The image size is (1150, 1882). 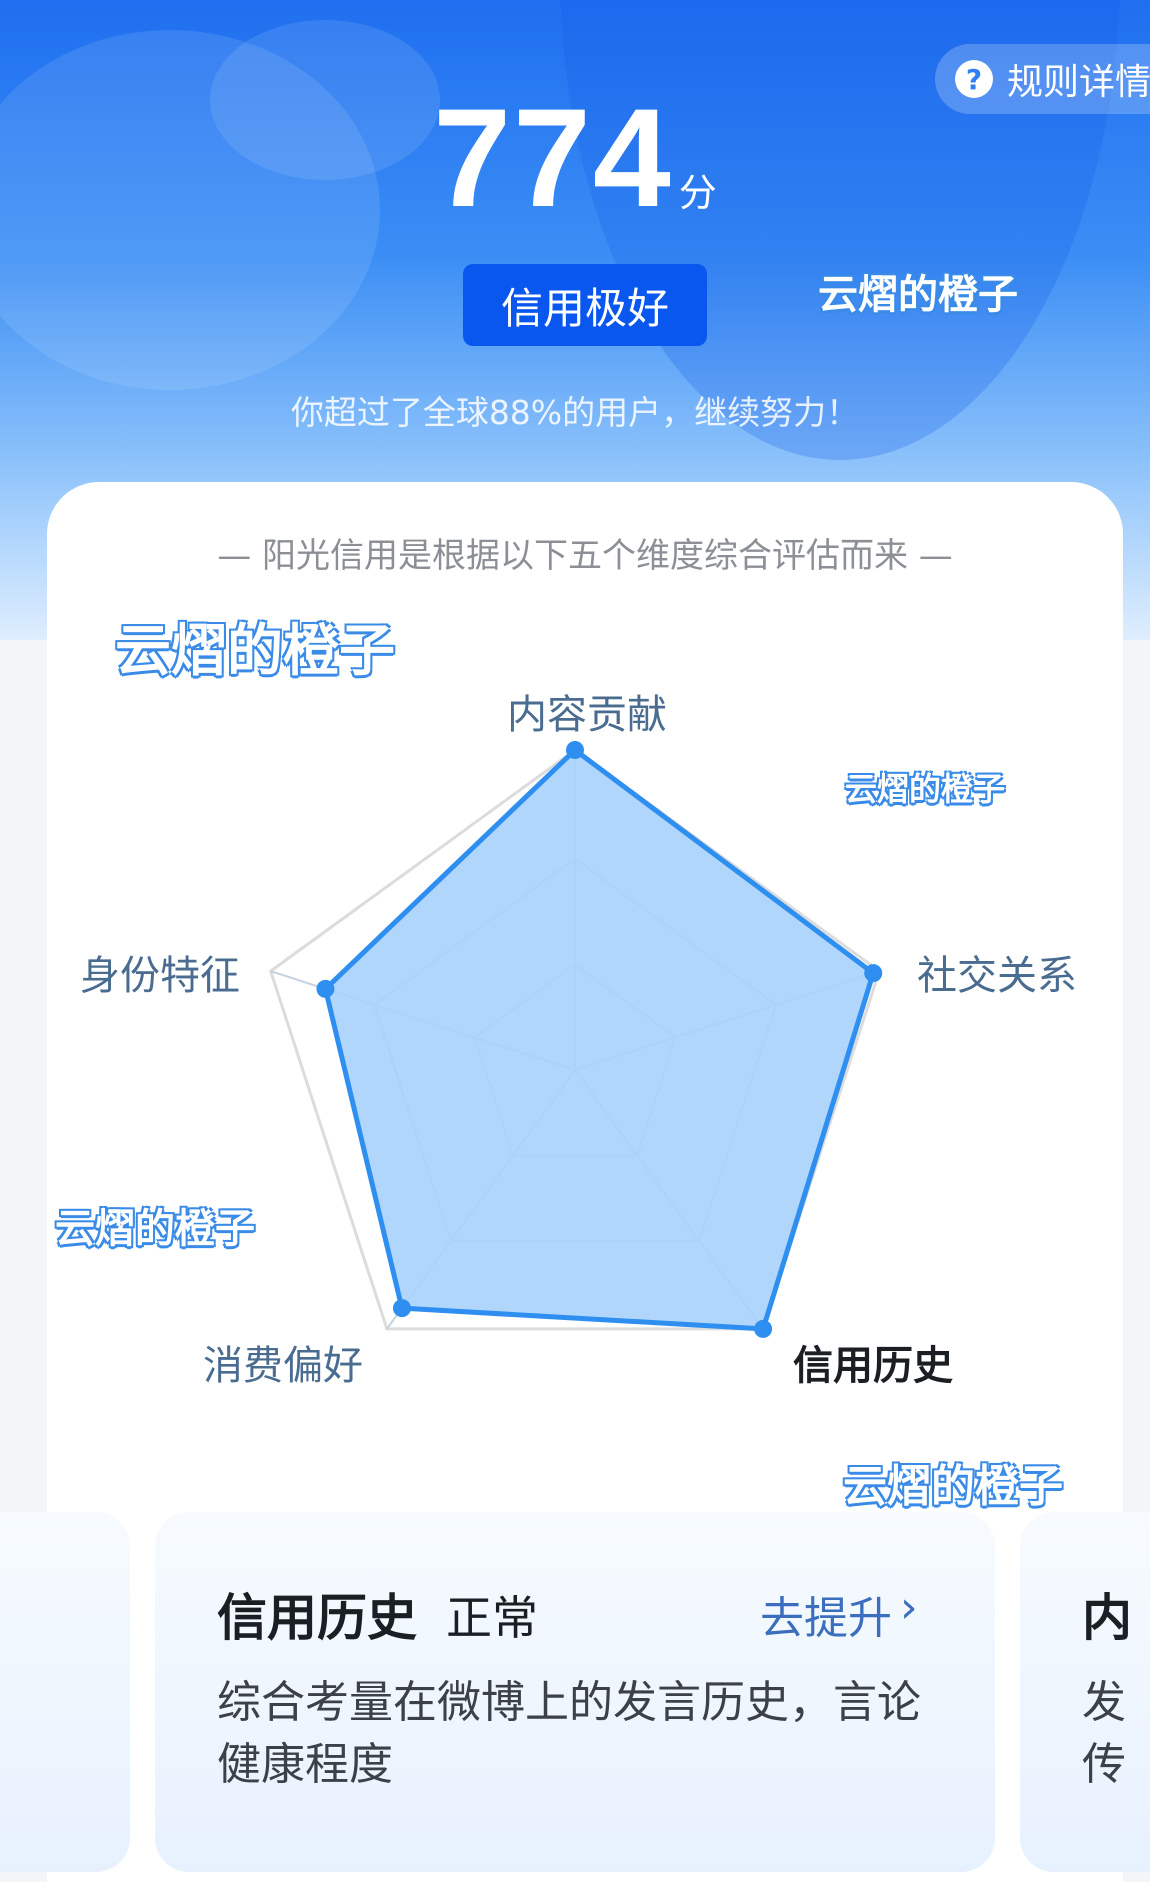 What do you see at coordinates (575, 412) in the screenshot?
I see `ranking-text: 你超过了全球88%的用户，继续努力！` at bounding box center [575, 412].